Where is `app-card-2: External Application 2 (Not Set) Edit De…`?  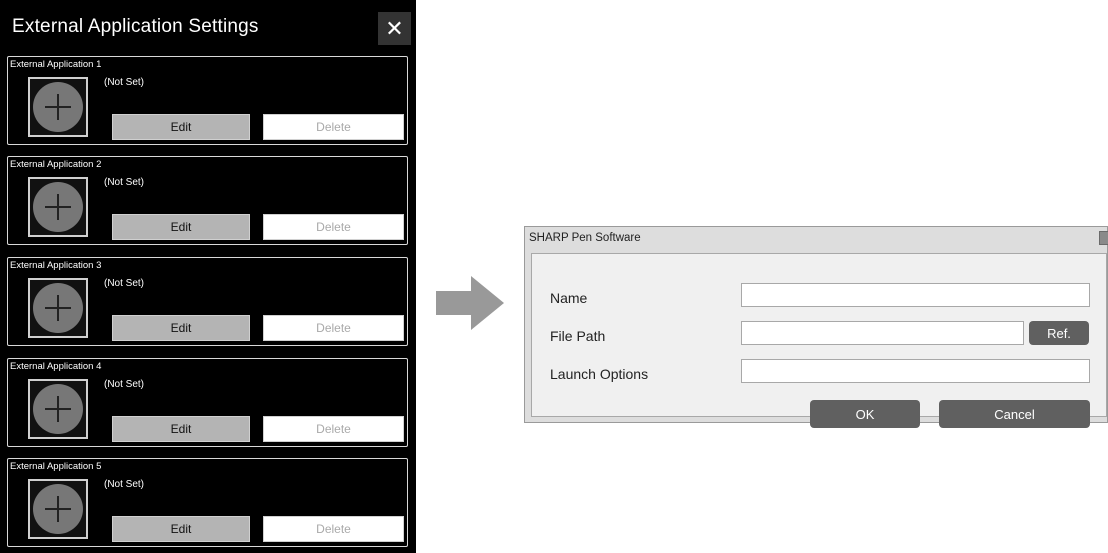 app-card-2: External Application 2 (Not Set) Edit De… is located at coordinates (207, 200).